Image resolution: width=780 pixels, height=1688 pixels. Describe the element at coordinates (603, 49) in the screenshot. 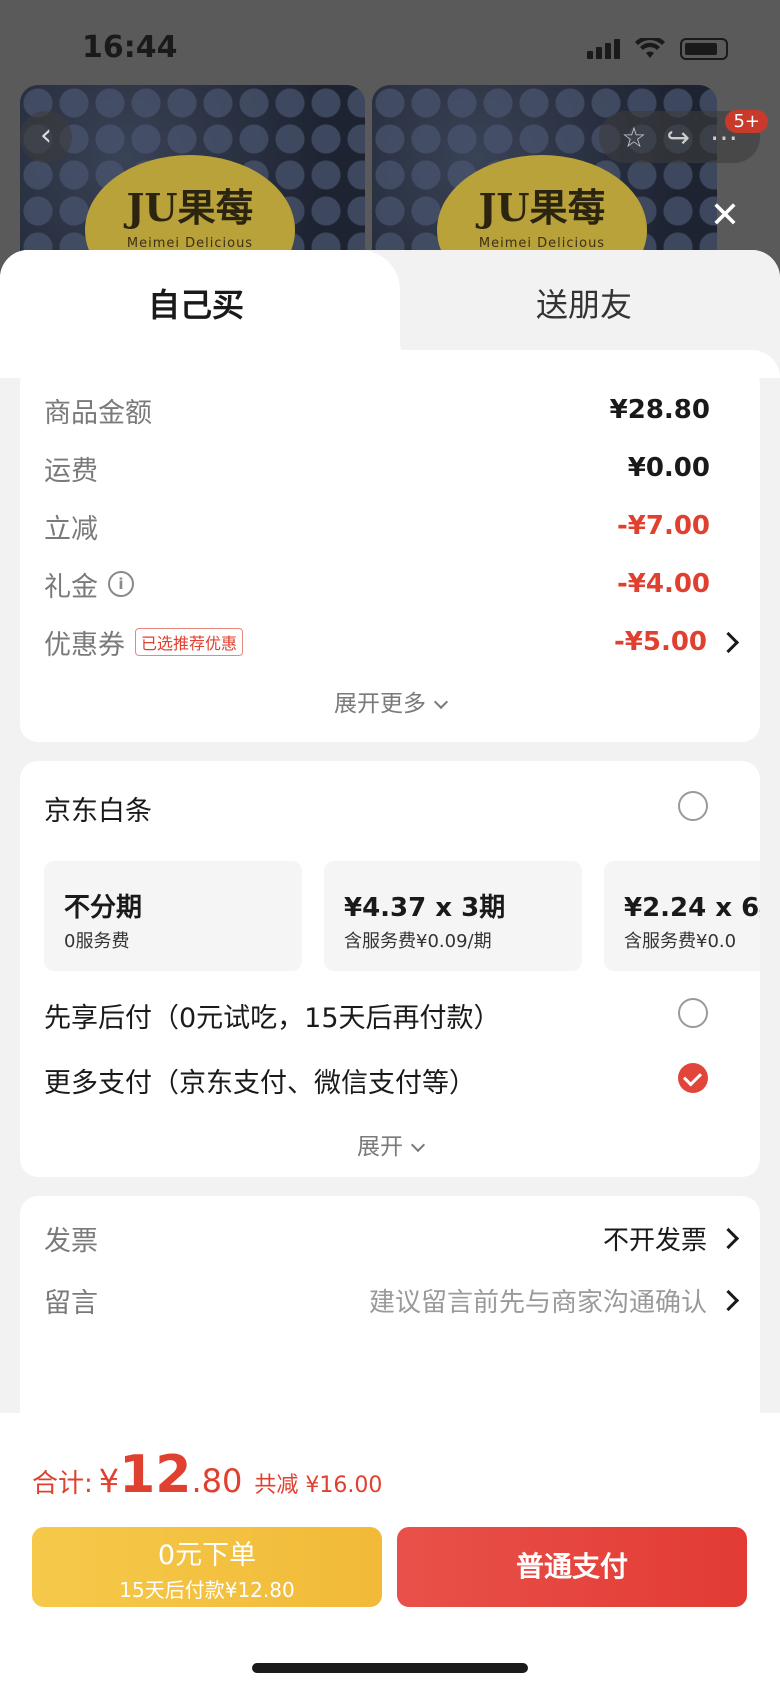

I see `signal-icon` at that location.